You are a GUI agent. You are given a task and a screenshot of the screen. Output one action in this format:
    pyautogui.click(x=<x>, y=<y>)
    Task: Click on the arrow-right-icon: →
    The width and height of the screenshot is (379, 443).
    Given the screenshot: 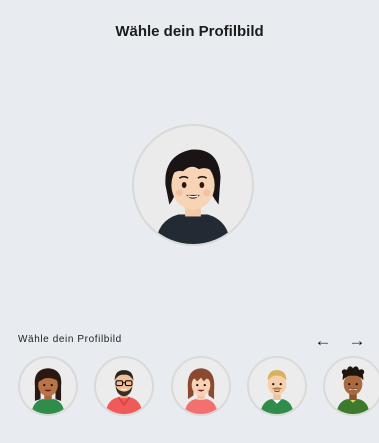 What is the action you would take?
    pyautogui.click(x=357, y=340)
    